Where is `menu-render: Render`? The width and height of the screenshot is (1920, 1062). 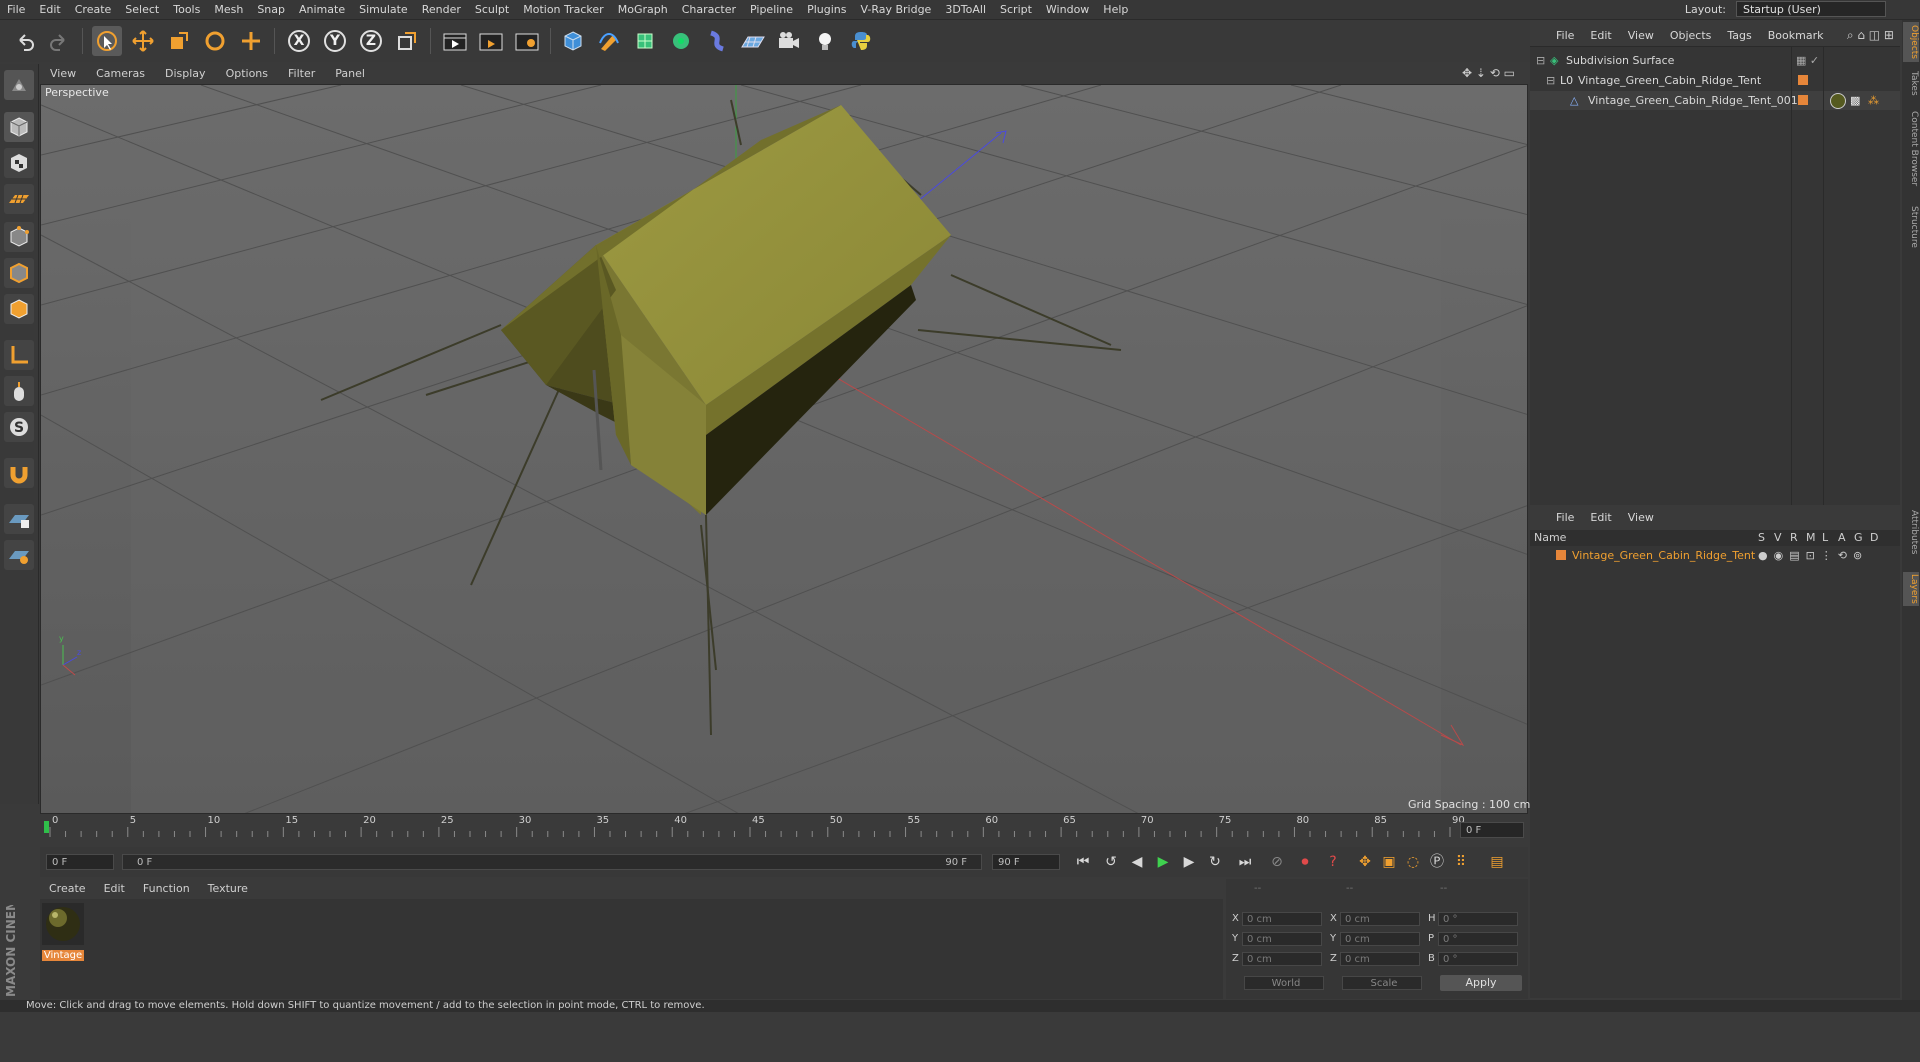
menu-render: Render is located at coordinates (441, 9).